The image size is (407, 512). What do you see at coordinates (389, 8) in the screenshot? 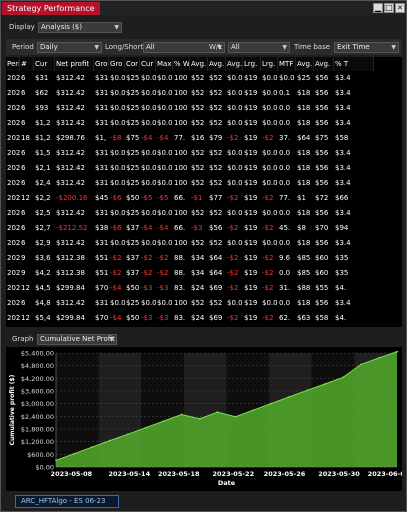
I see `maximize-button: □` at bounding box center [389, 8].